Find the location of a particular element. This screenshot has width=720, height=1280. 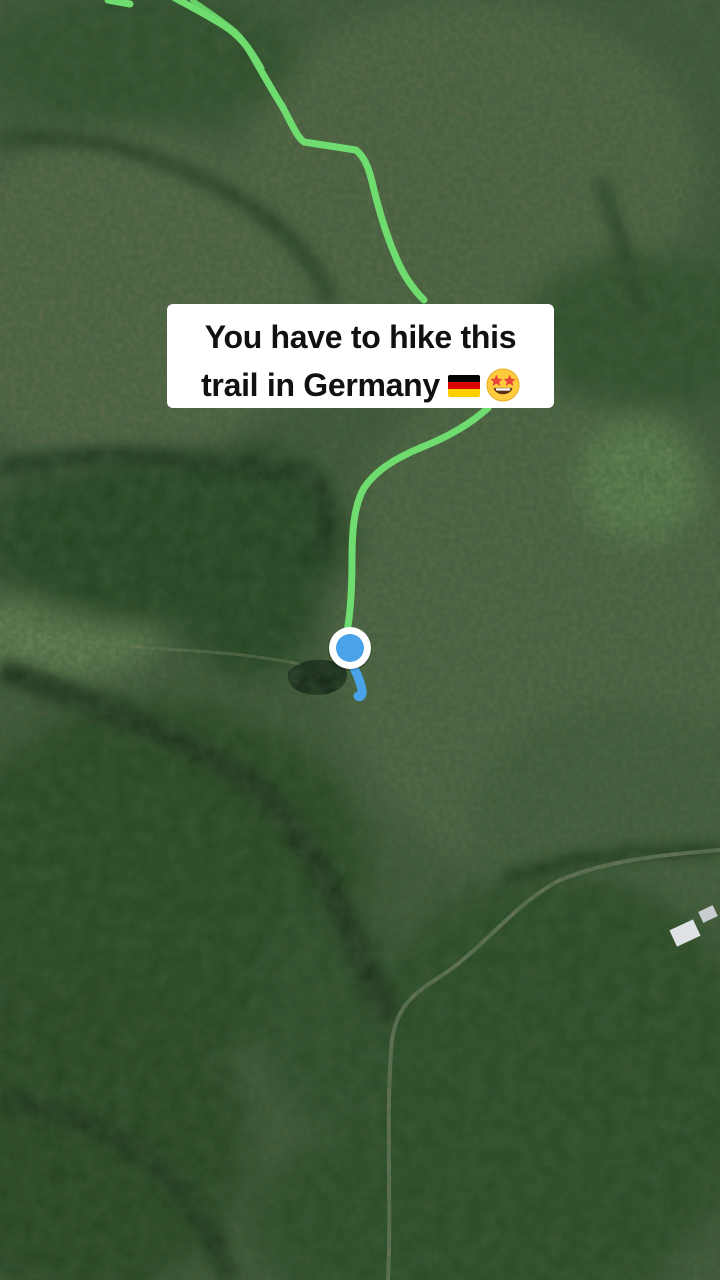

caption-line-1: You have to hike this is located at coordinates (360, 337).